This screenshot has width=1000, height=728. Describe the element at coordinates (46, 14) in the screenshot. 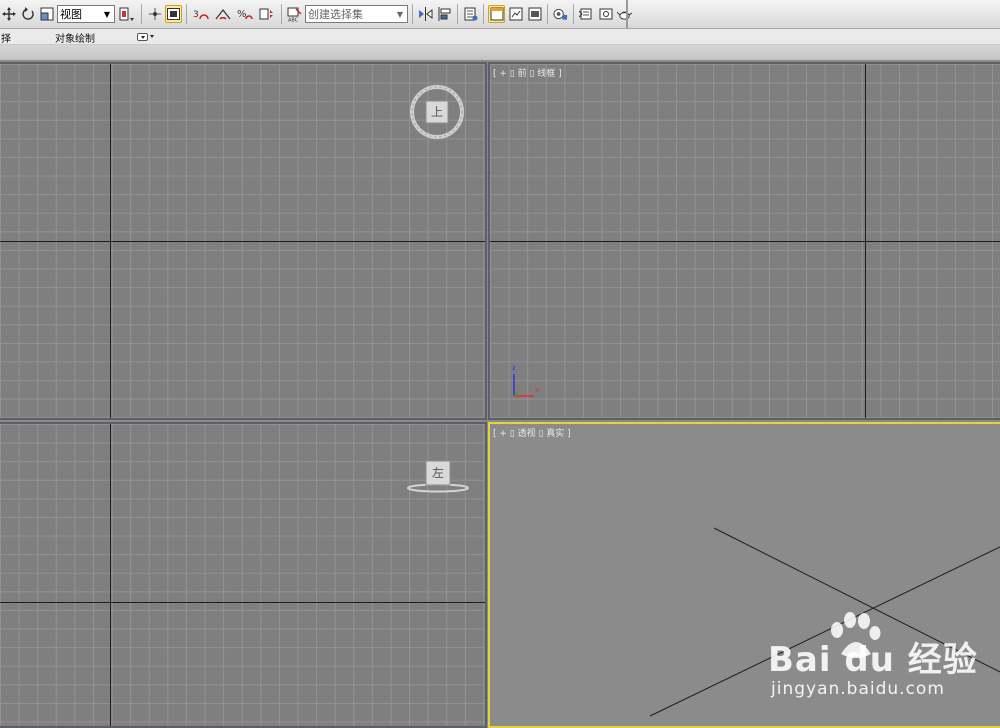

I see `select-and-scale-icon` at that location.